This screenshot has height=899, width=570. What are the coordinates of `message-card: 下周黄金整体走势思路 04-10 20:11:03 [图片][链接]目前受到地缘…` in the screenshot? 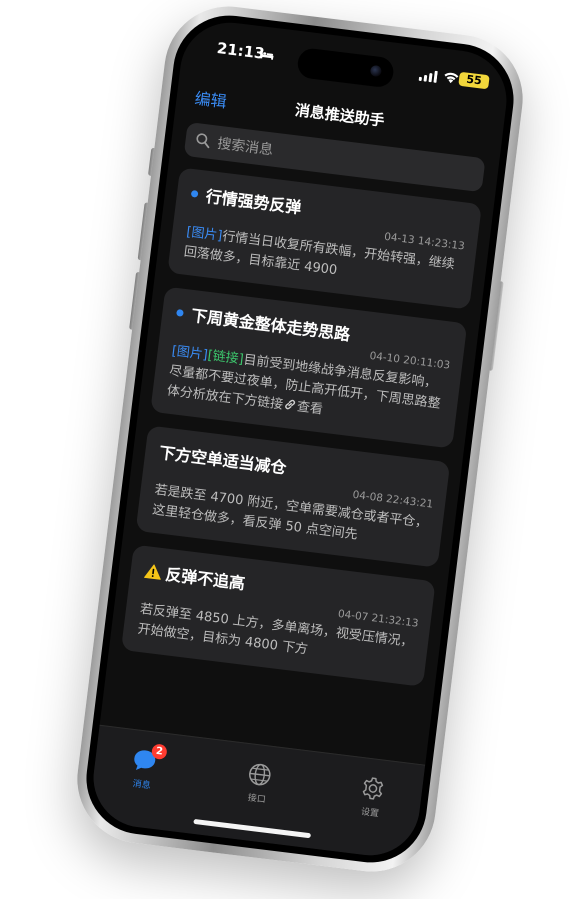 It's located at (309, 367).